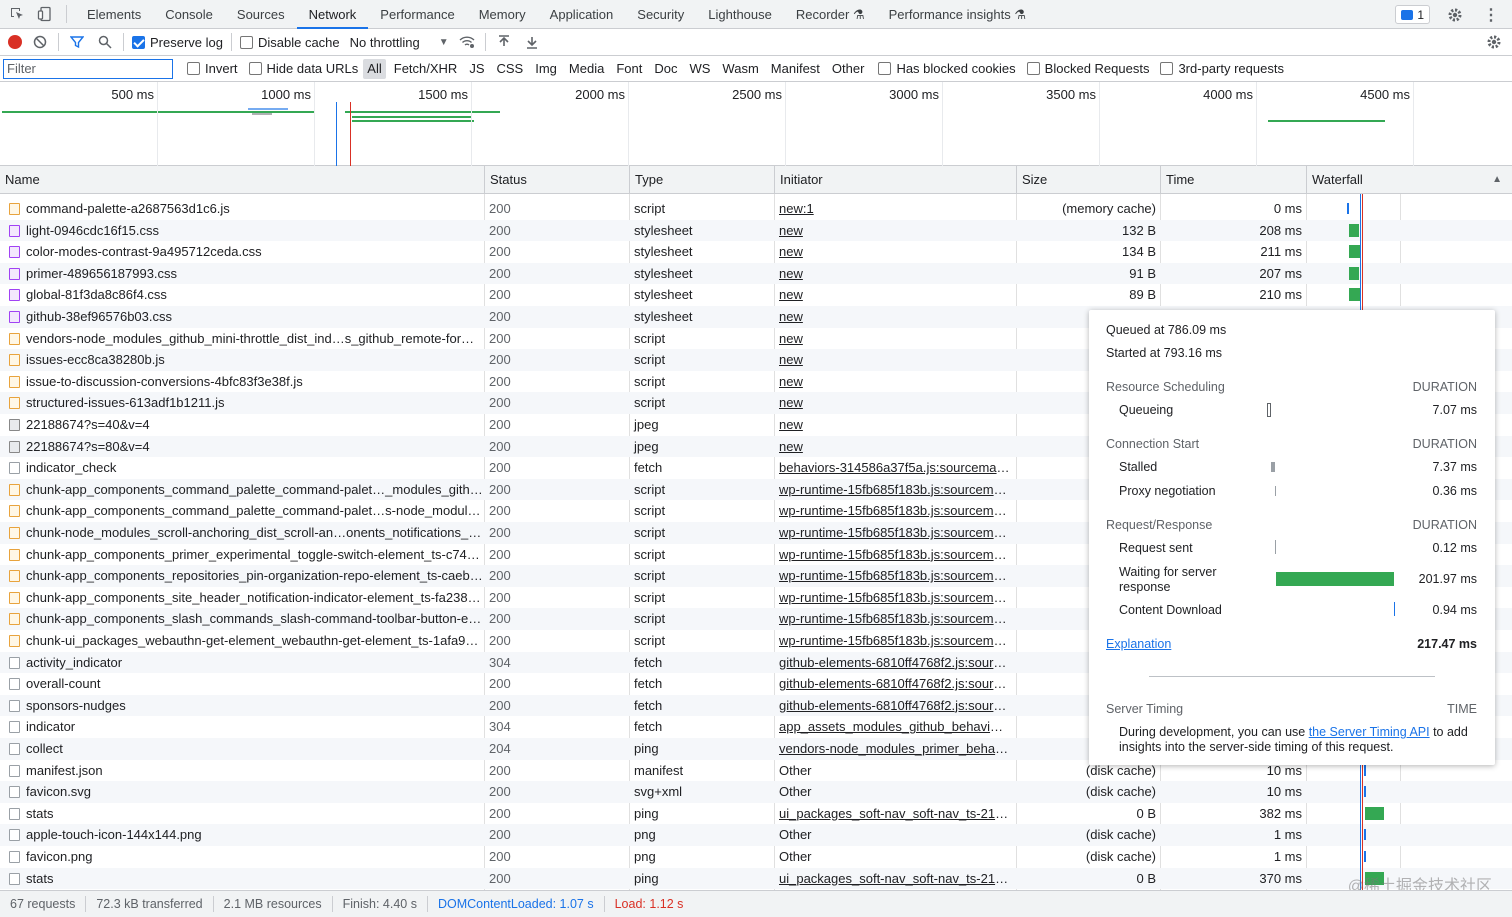 The image size is (1512, 917). Describe the element at coordinates (660, 14) in the screenshot. I see `tab-security: Security` at that location.